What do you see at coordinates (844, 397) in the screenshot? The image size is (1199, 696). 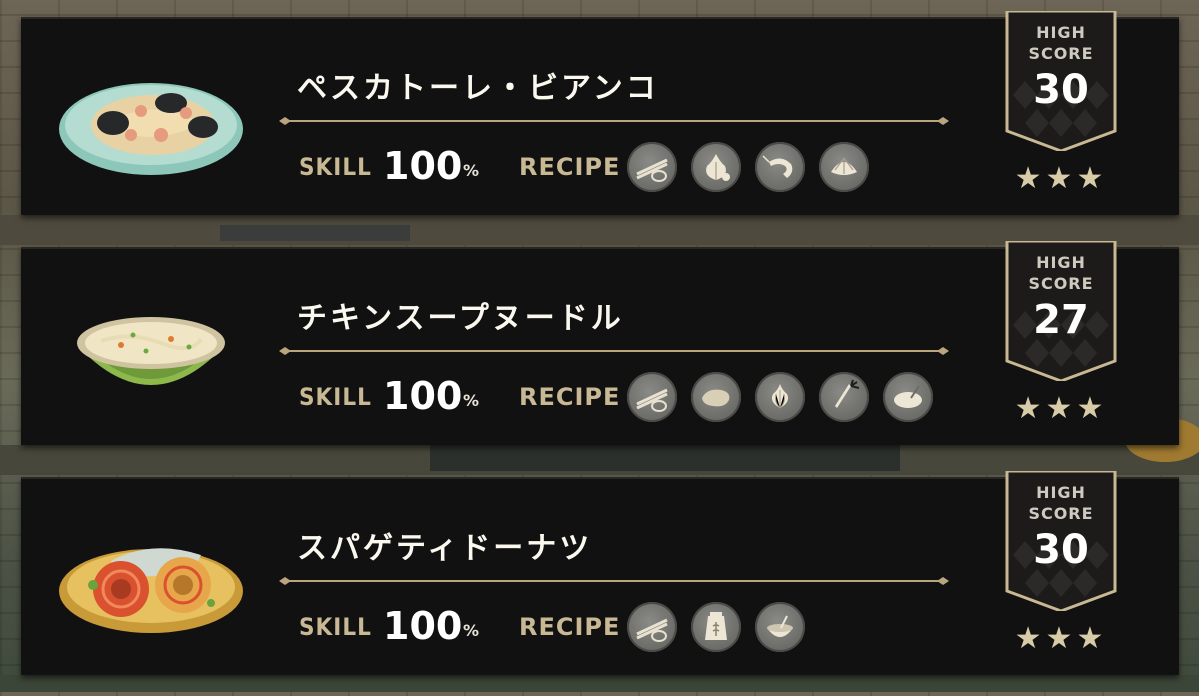 I see `carrot-icon` at bounding box center [844, 397].